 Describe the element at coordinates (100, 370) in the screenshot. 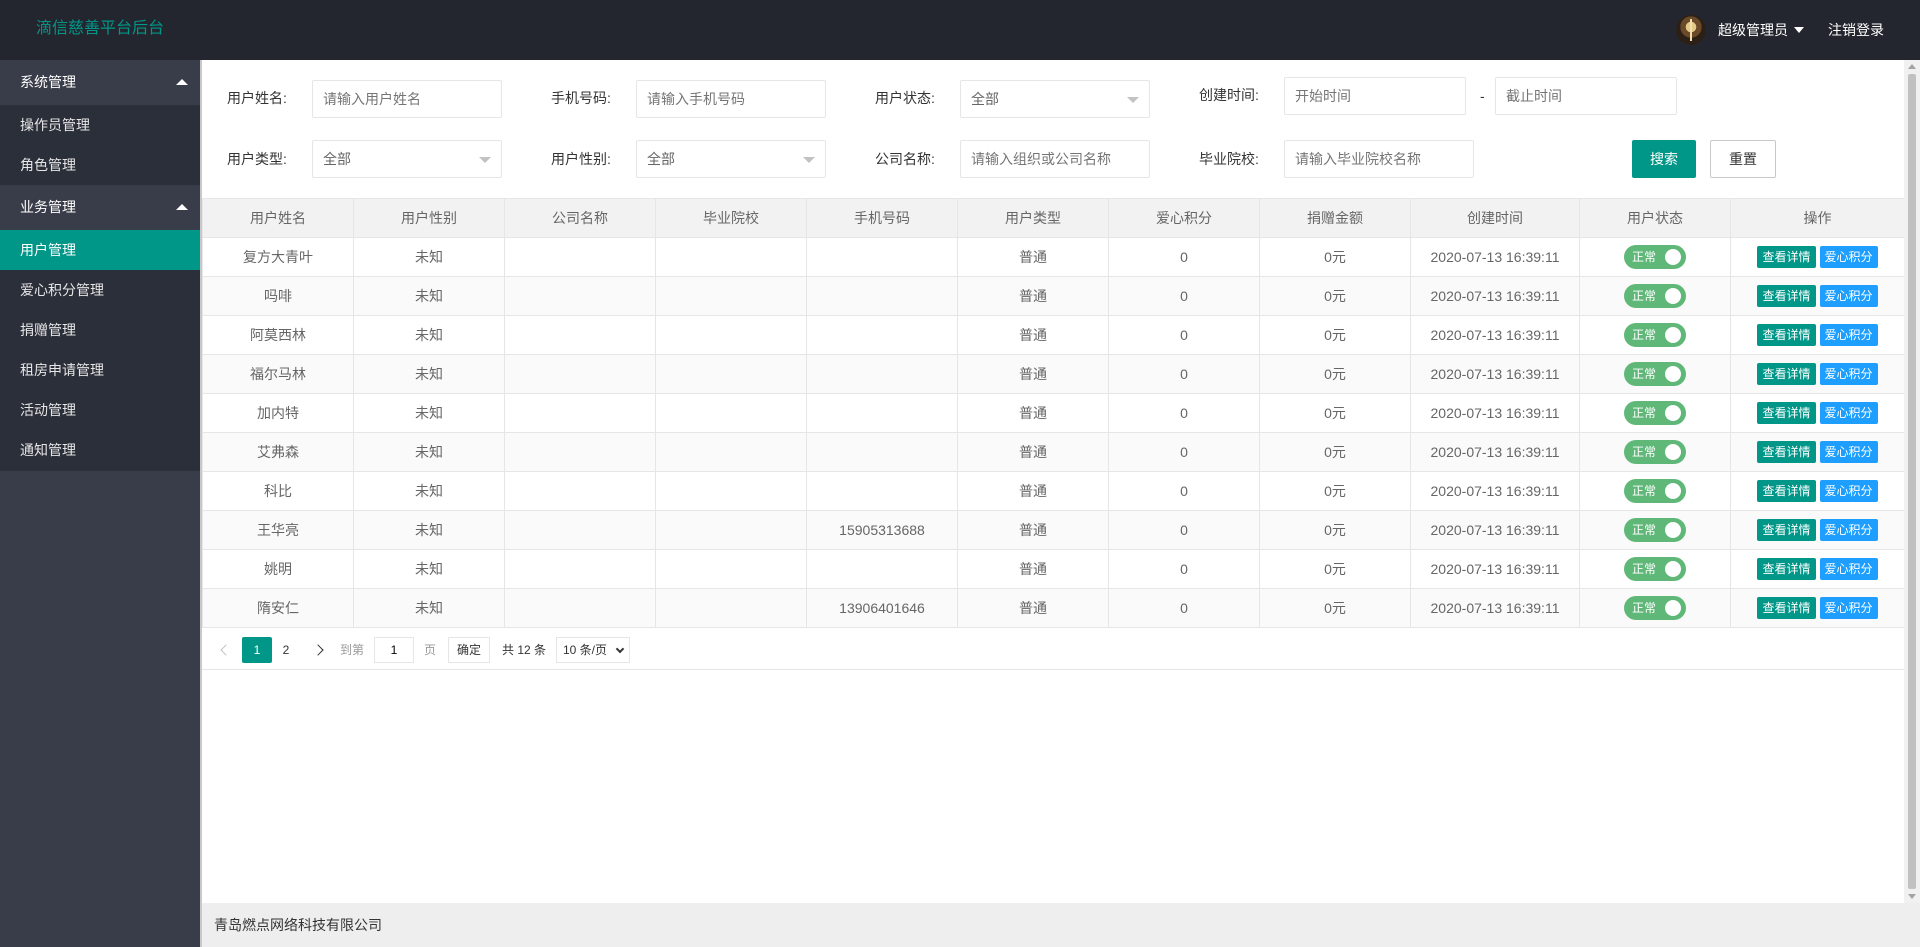

I see `sidebar-item-rental: 租房申请管理` at that location.